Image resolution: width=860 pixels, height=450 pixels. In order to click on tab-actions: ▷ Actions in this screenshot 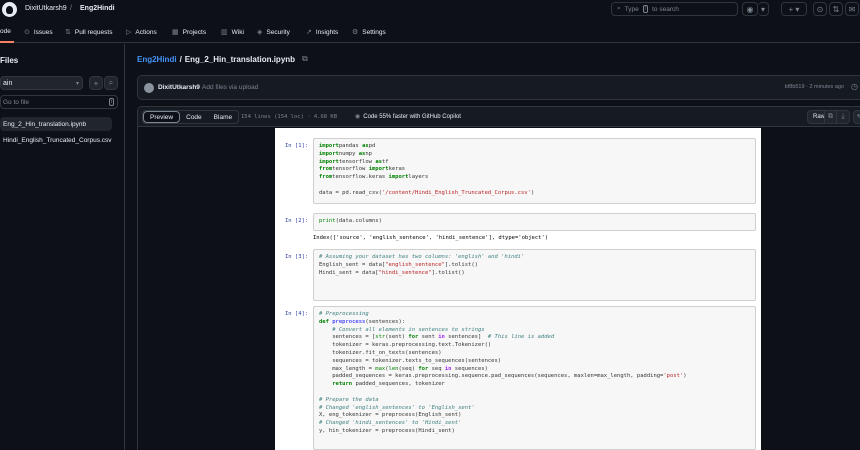, I will do `click(141, 32)`.